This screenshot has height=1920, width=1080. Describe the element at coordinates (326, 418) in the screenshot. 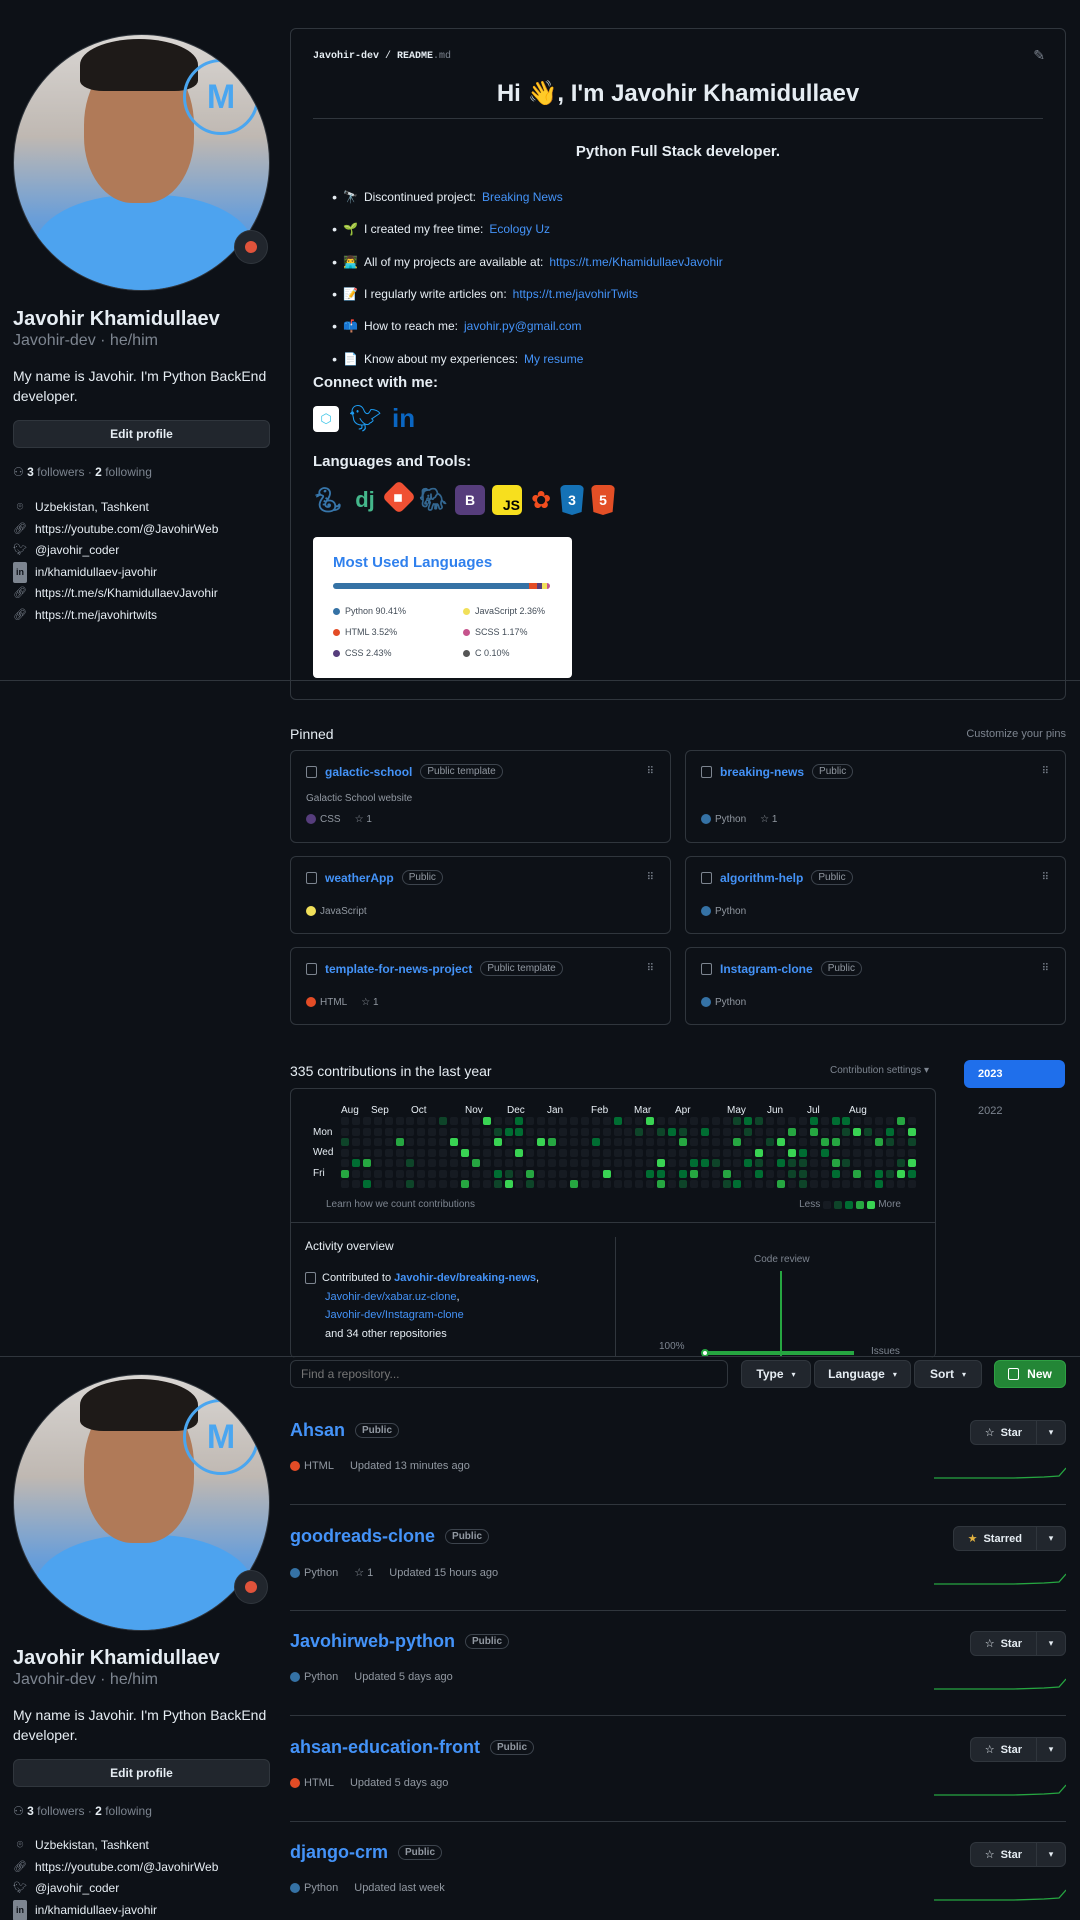

I see `codesandbox-icon: ⬡` at that location.